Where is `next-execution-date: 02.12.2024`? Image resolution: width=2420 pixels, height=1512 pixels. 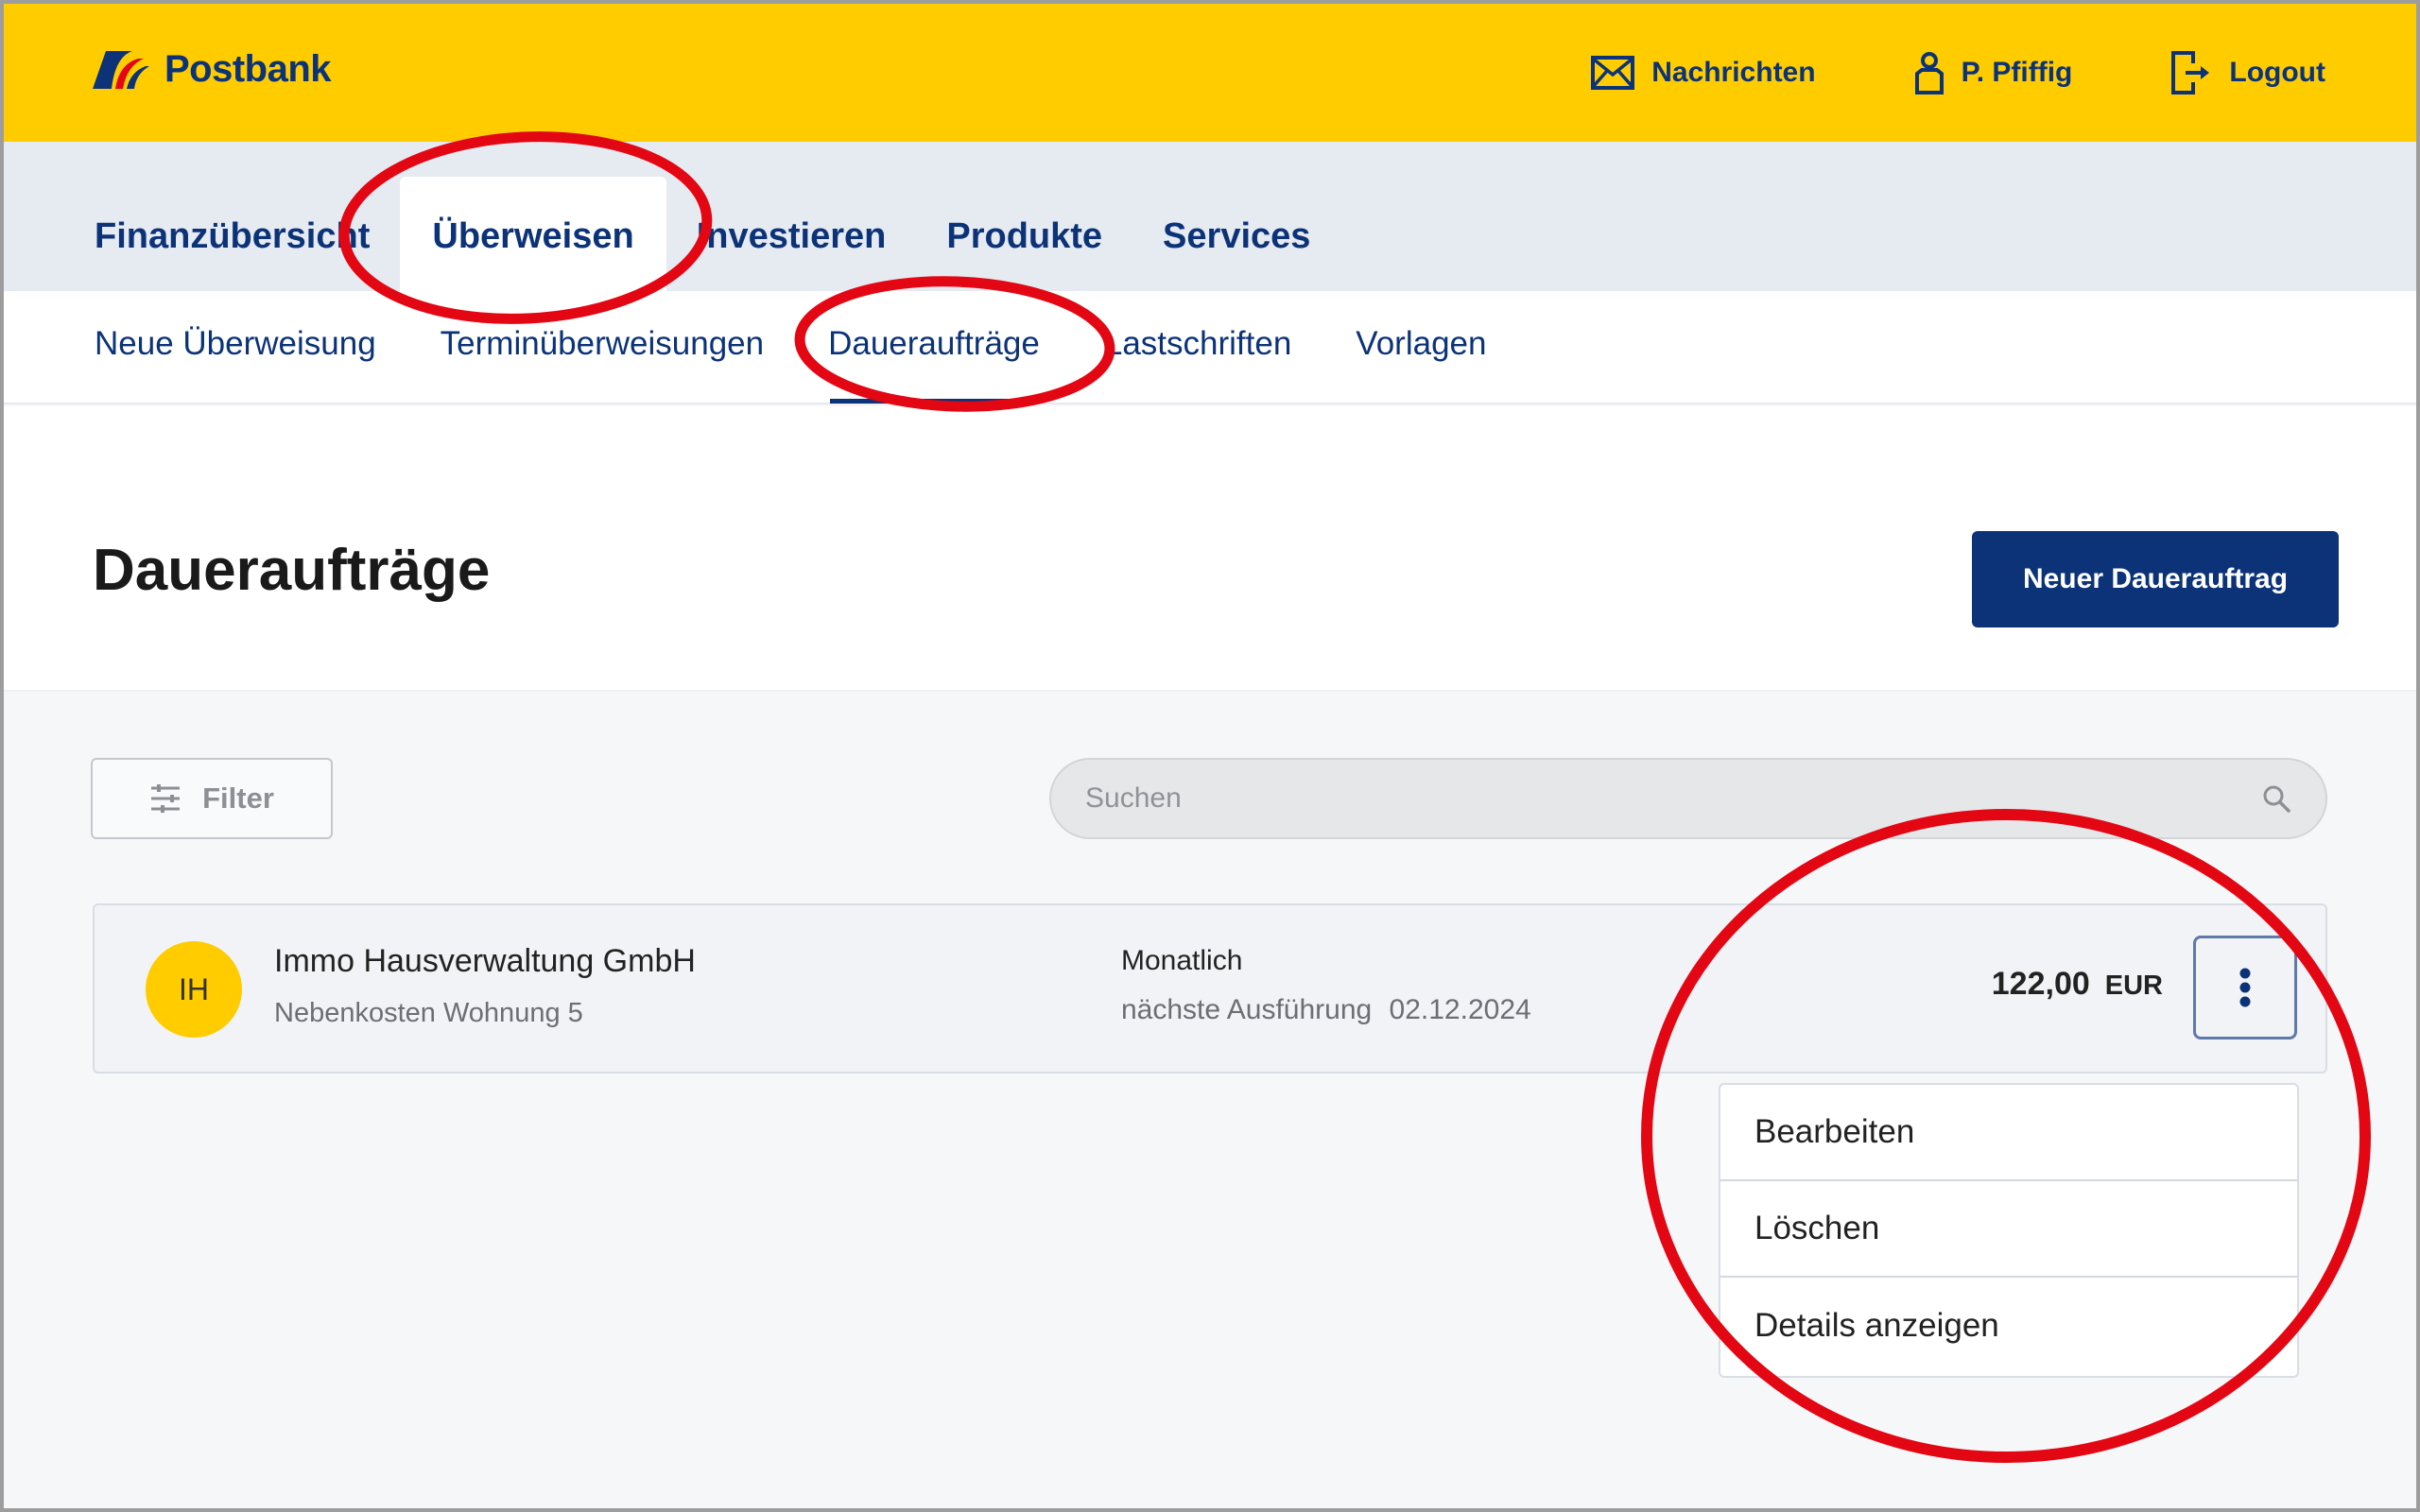
next-execution-date: 02.12.2024 is located at coordinates (1460, 1009).